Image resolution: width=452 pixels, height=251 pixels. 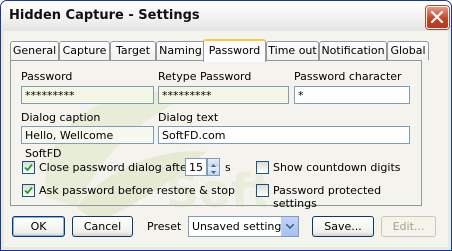 I want to click on seconds-unit-label: s, so click(x=228, y=167).